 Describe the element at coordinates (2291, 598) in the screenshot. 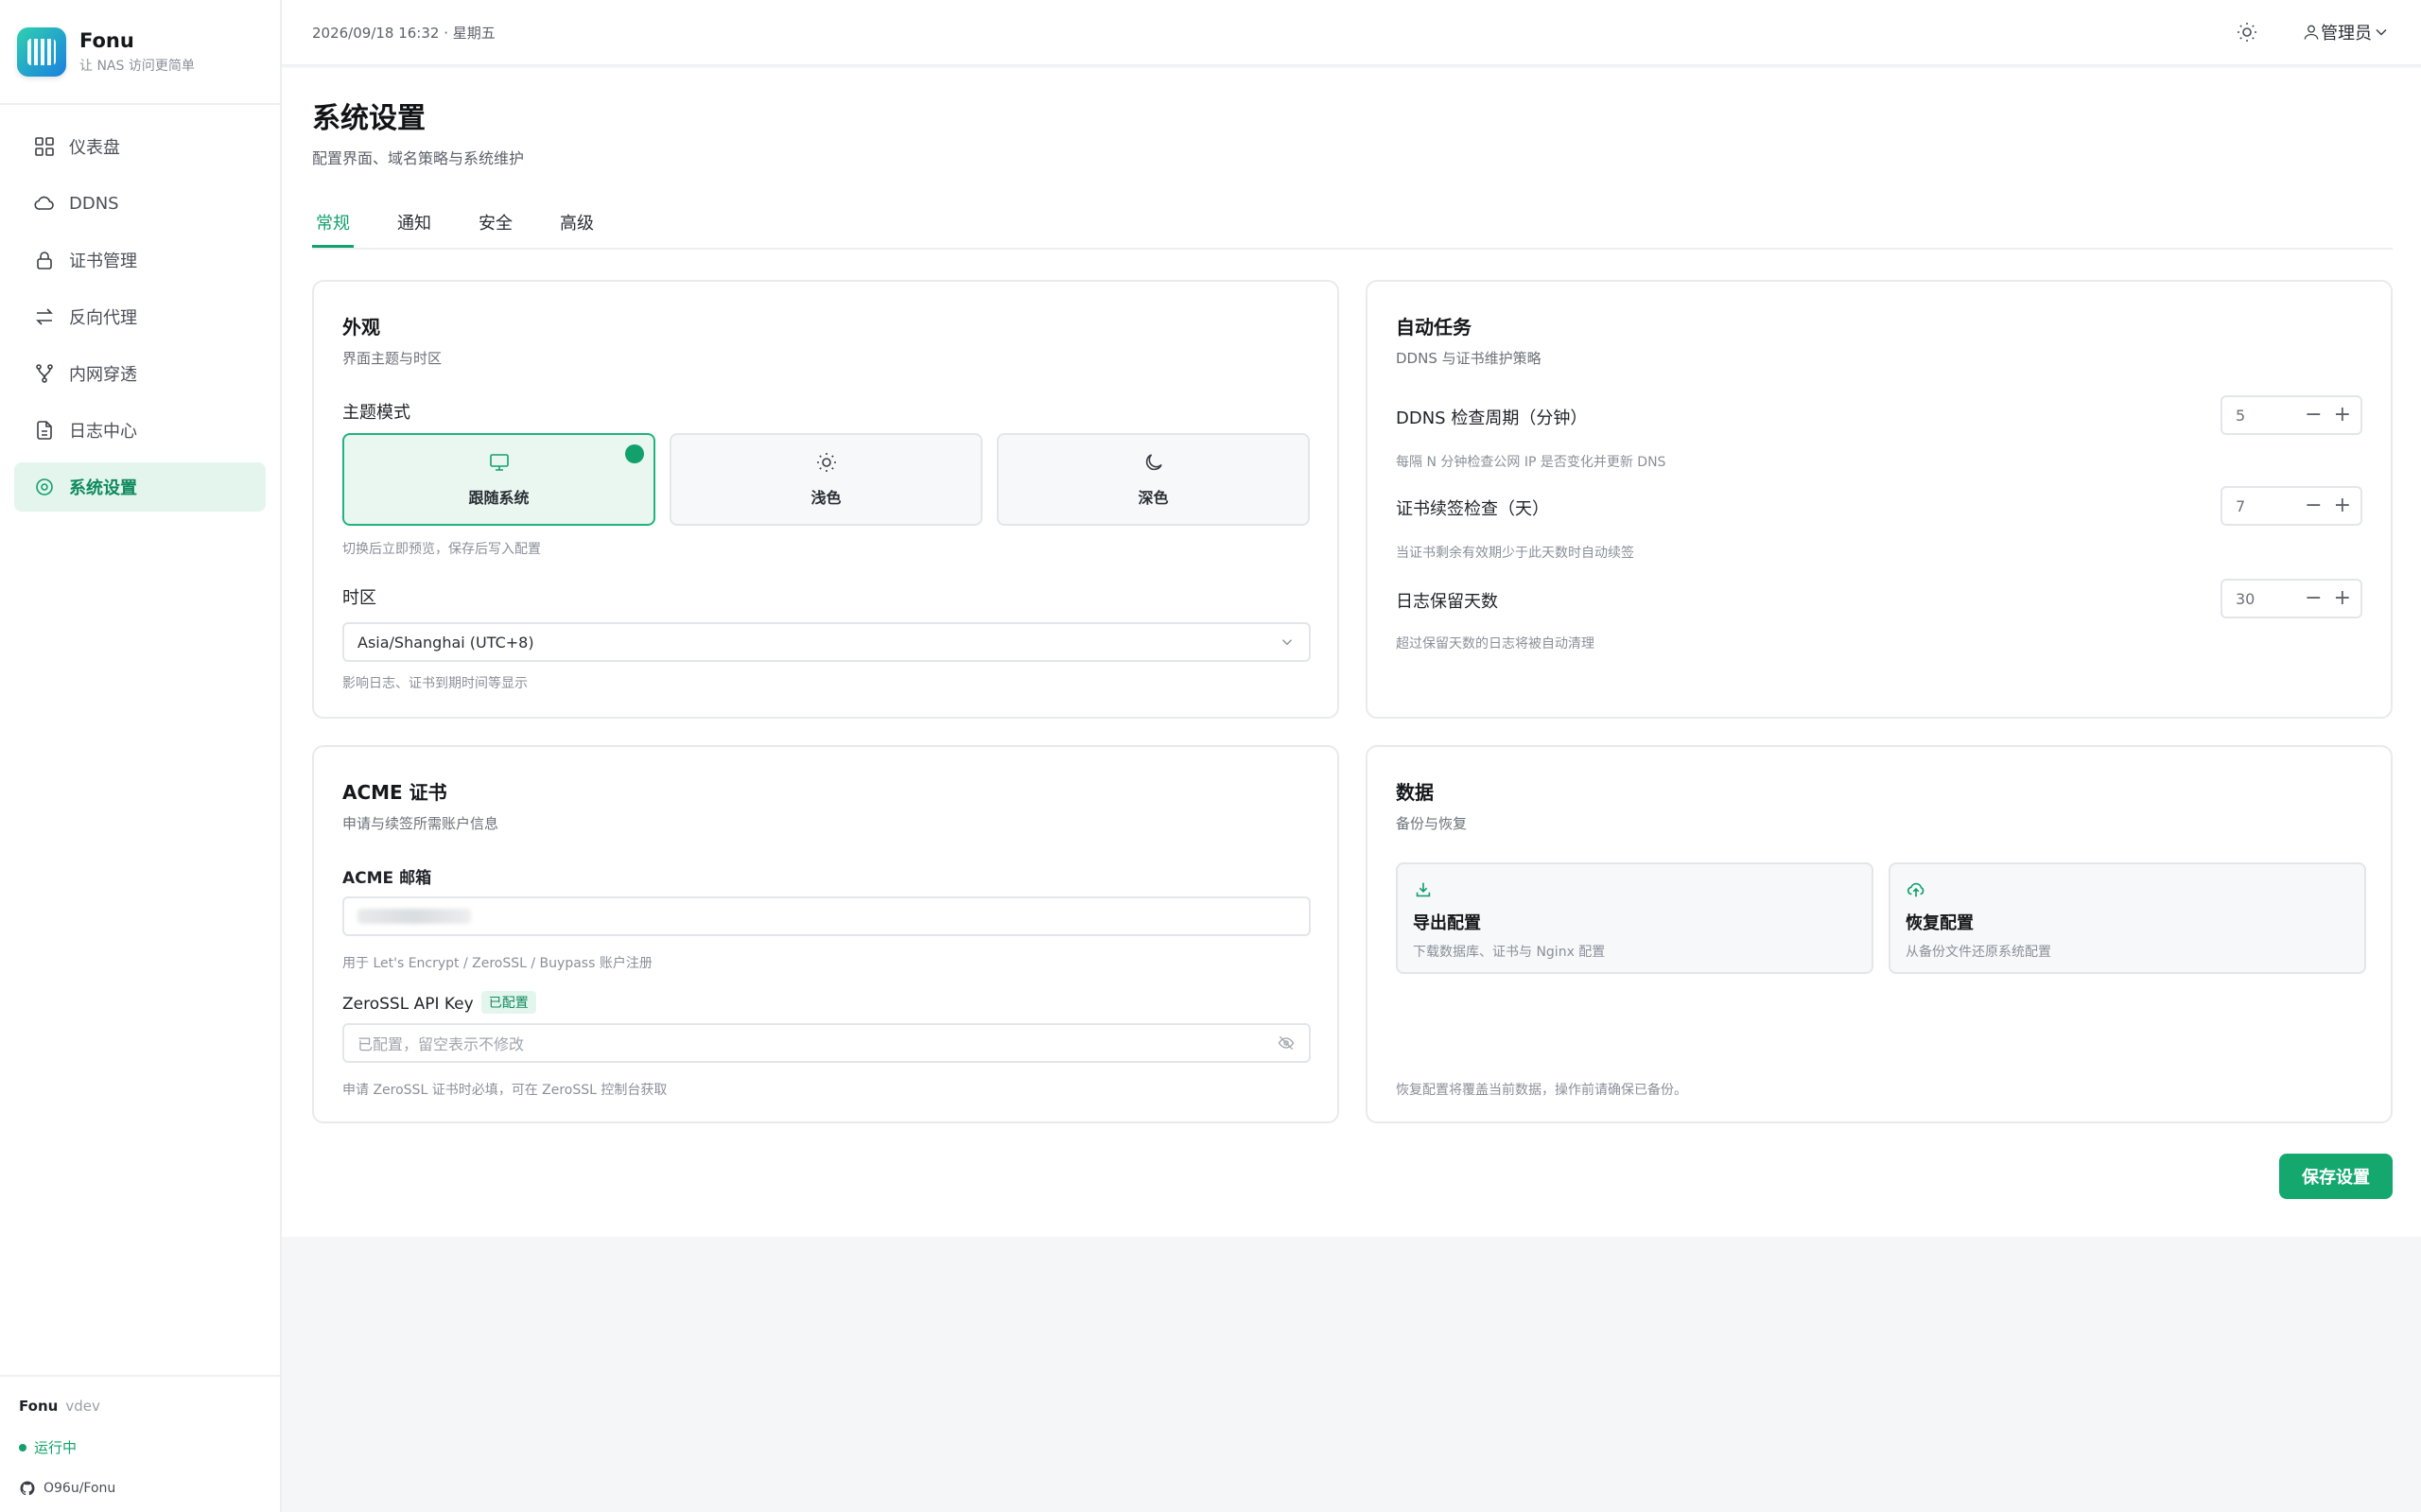

I see `log-retention-stepper: 30 − +` at that location.